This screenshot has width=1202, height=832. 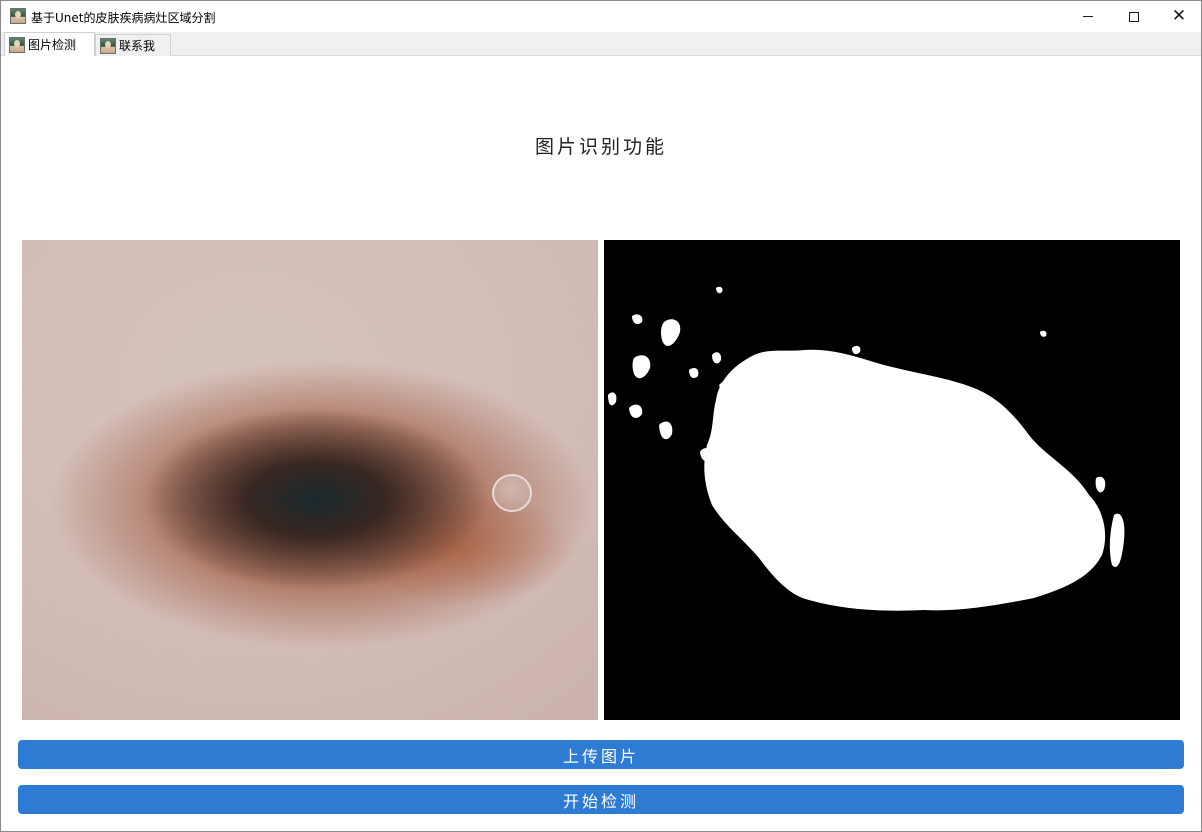 I want to click on maximize-button, so click(x=1134, y=16).